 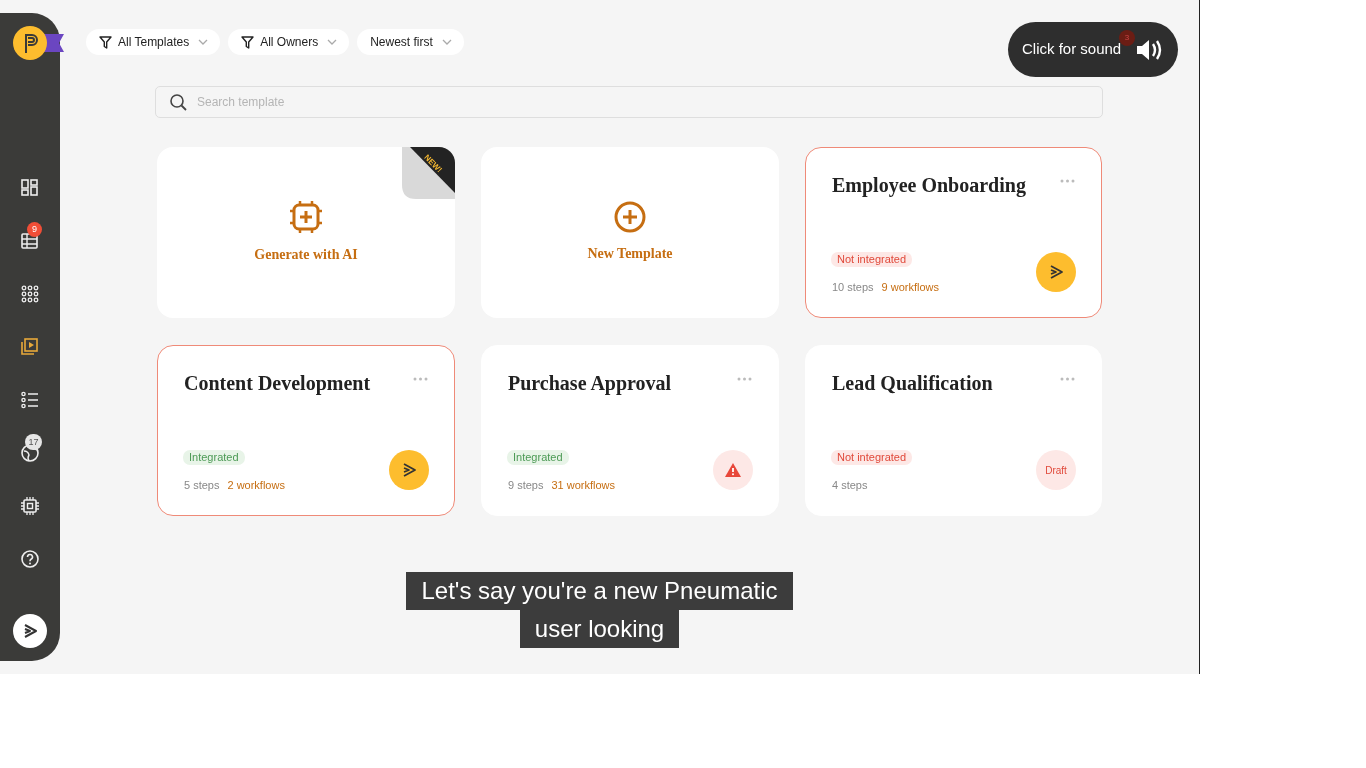 I want to click on template-title: Lead Qualification, so click(x=912, y=383).